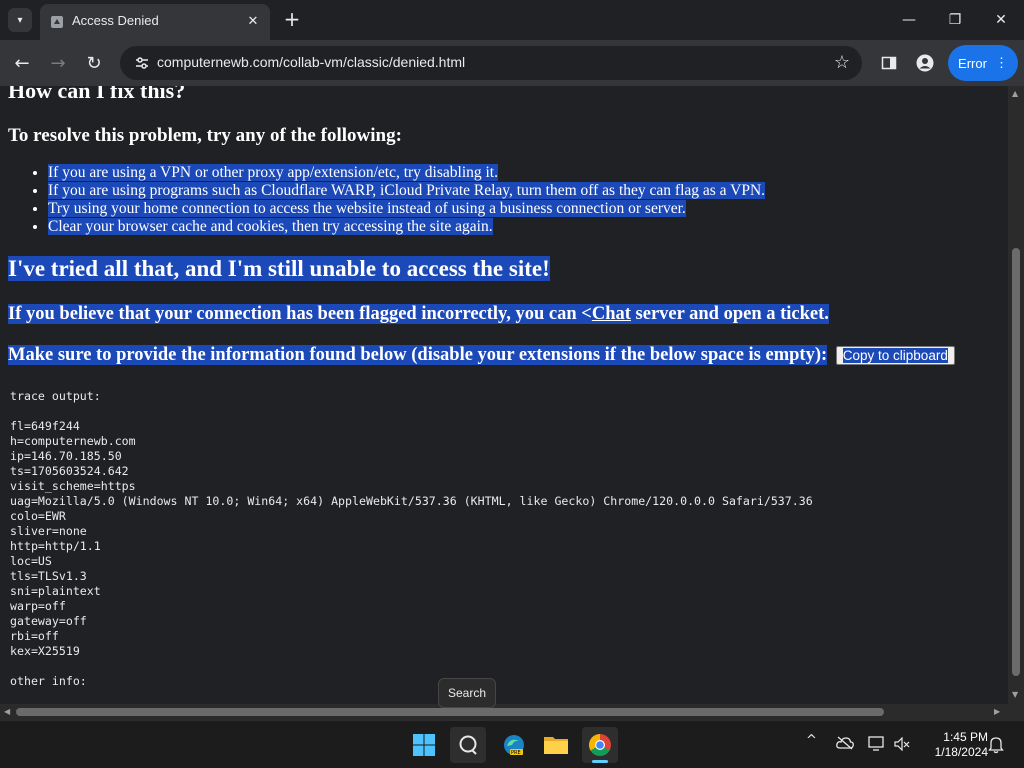 The height and width of the screenshot is (768, 1024). I want to click on reload-button: ↻, so click(94, 63).